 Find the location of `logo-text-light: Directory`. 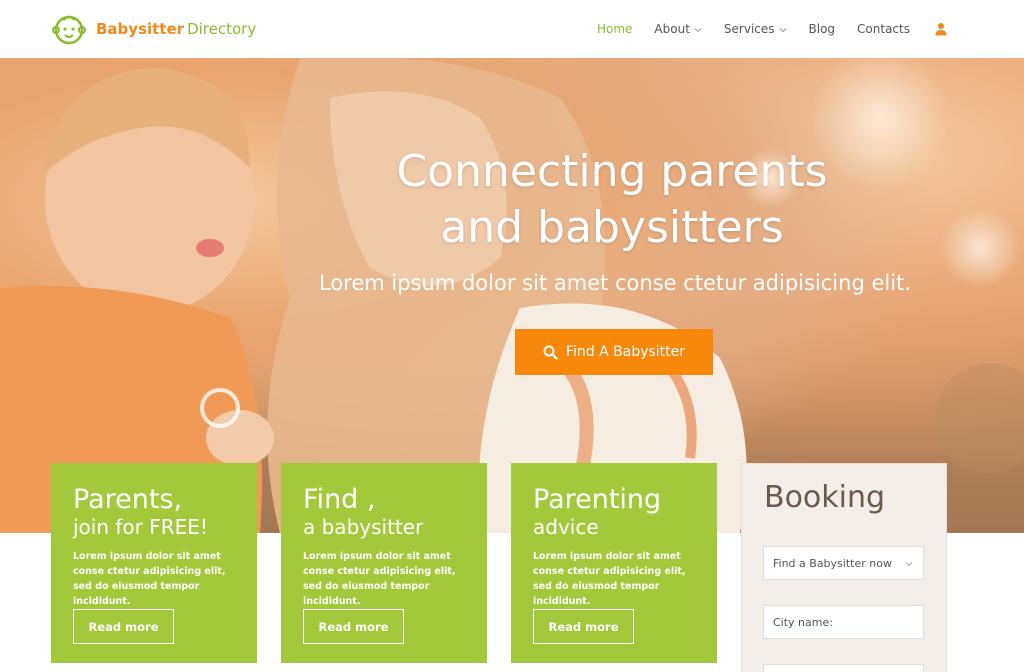

logo-text-light: Directory is located at coordinates (222, 29).